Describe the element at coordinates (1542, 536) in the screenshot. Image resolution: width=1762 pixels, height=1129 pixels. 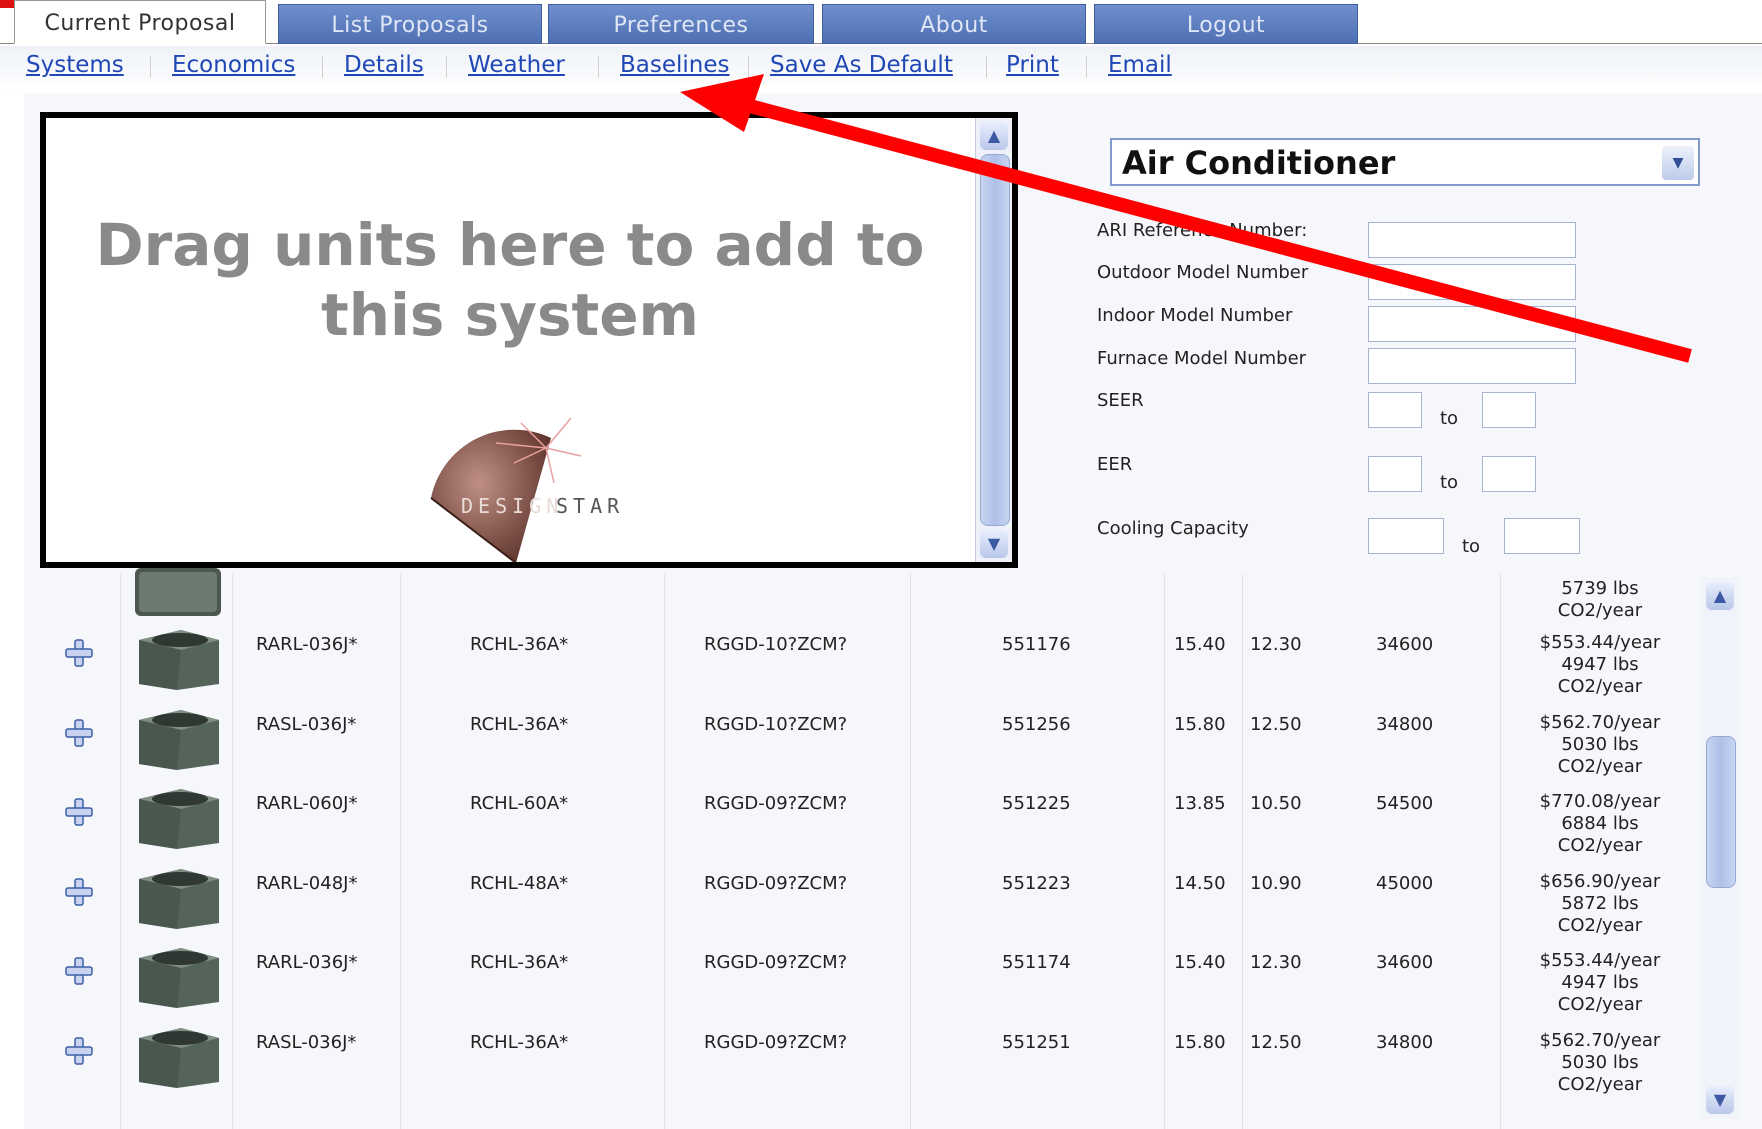
I see `cooling-max-input` at that location.